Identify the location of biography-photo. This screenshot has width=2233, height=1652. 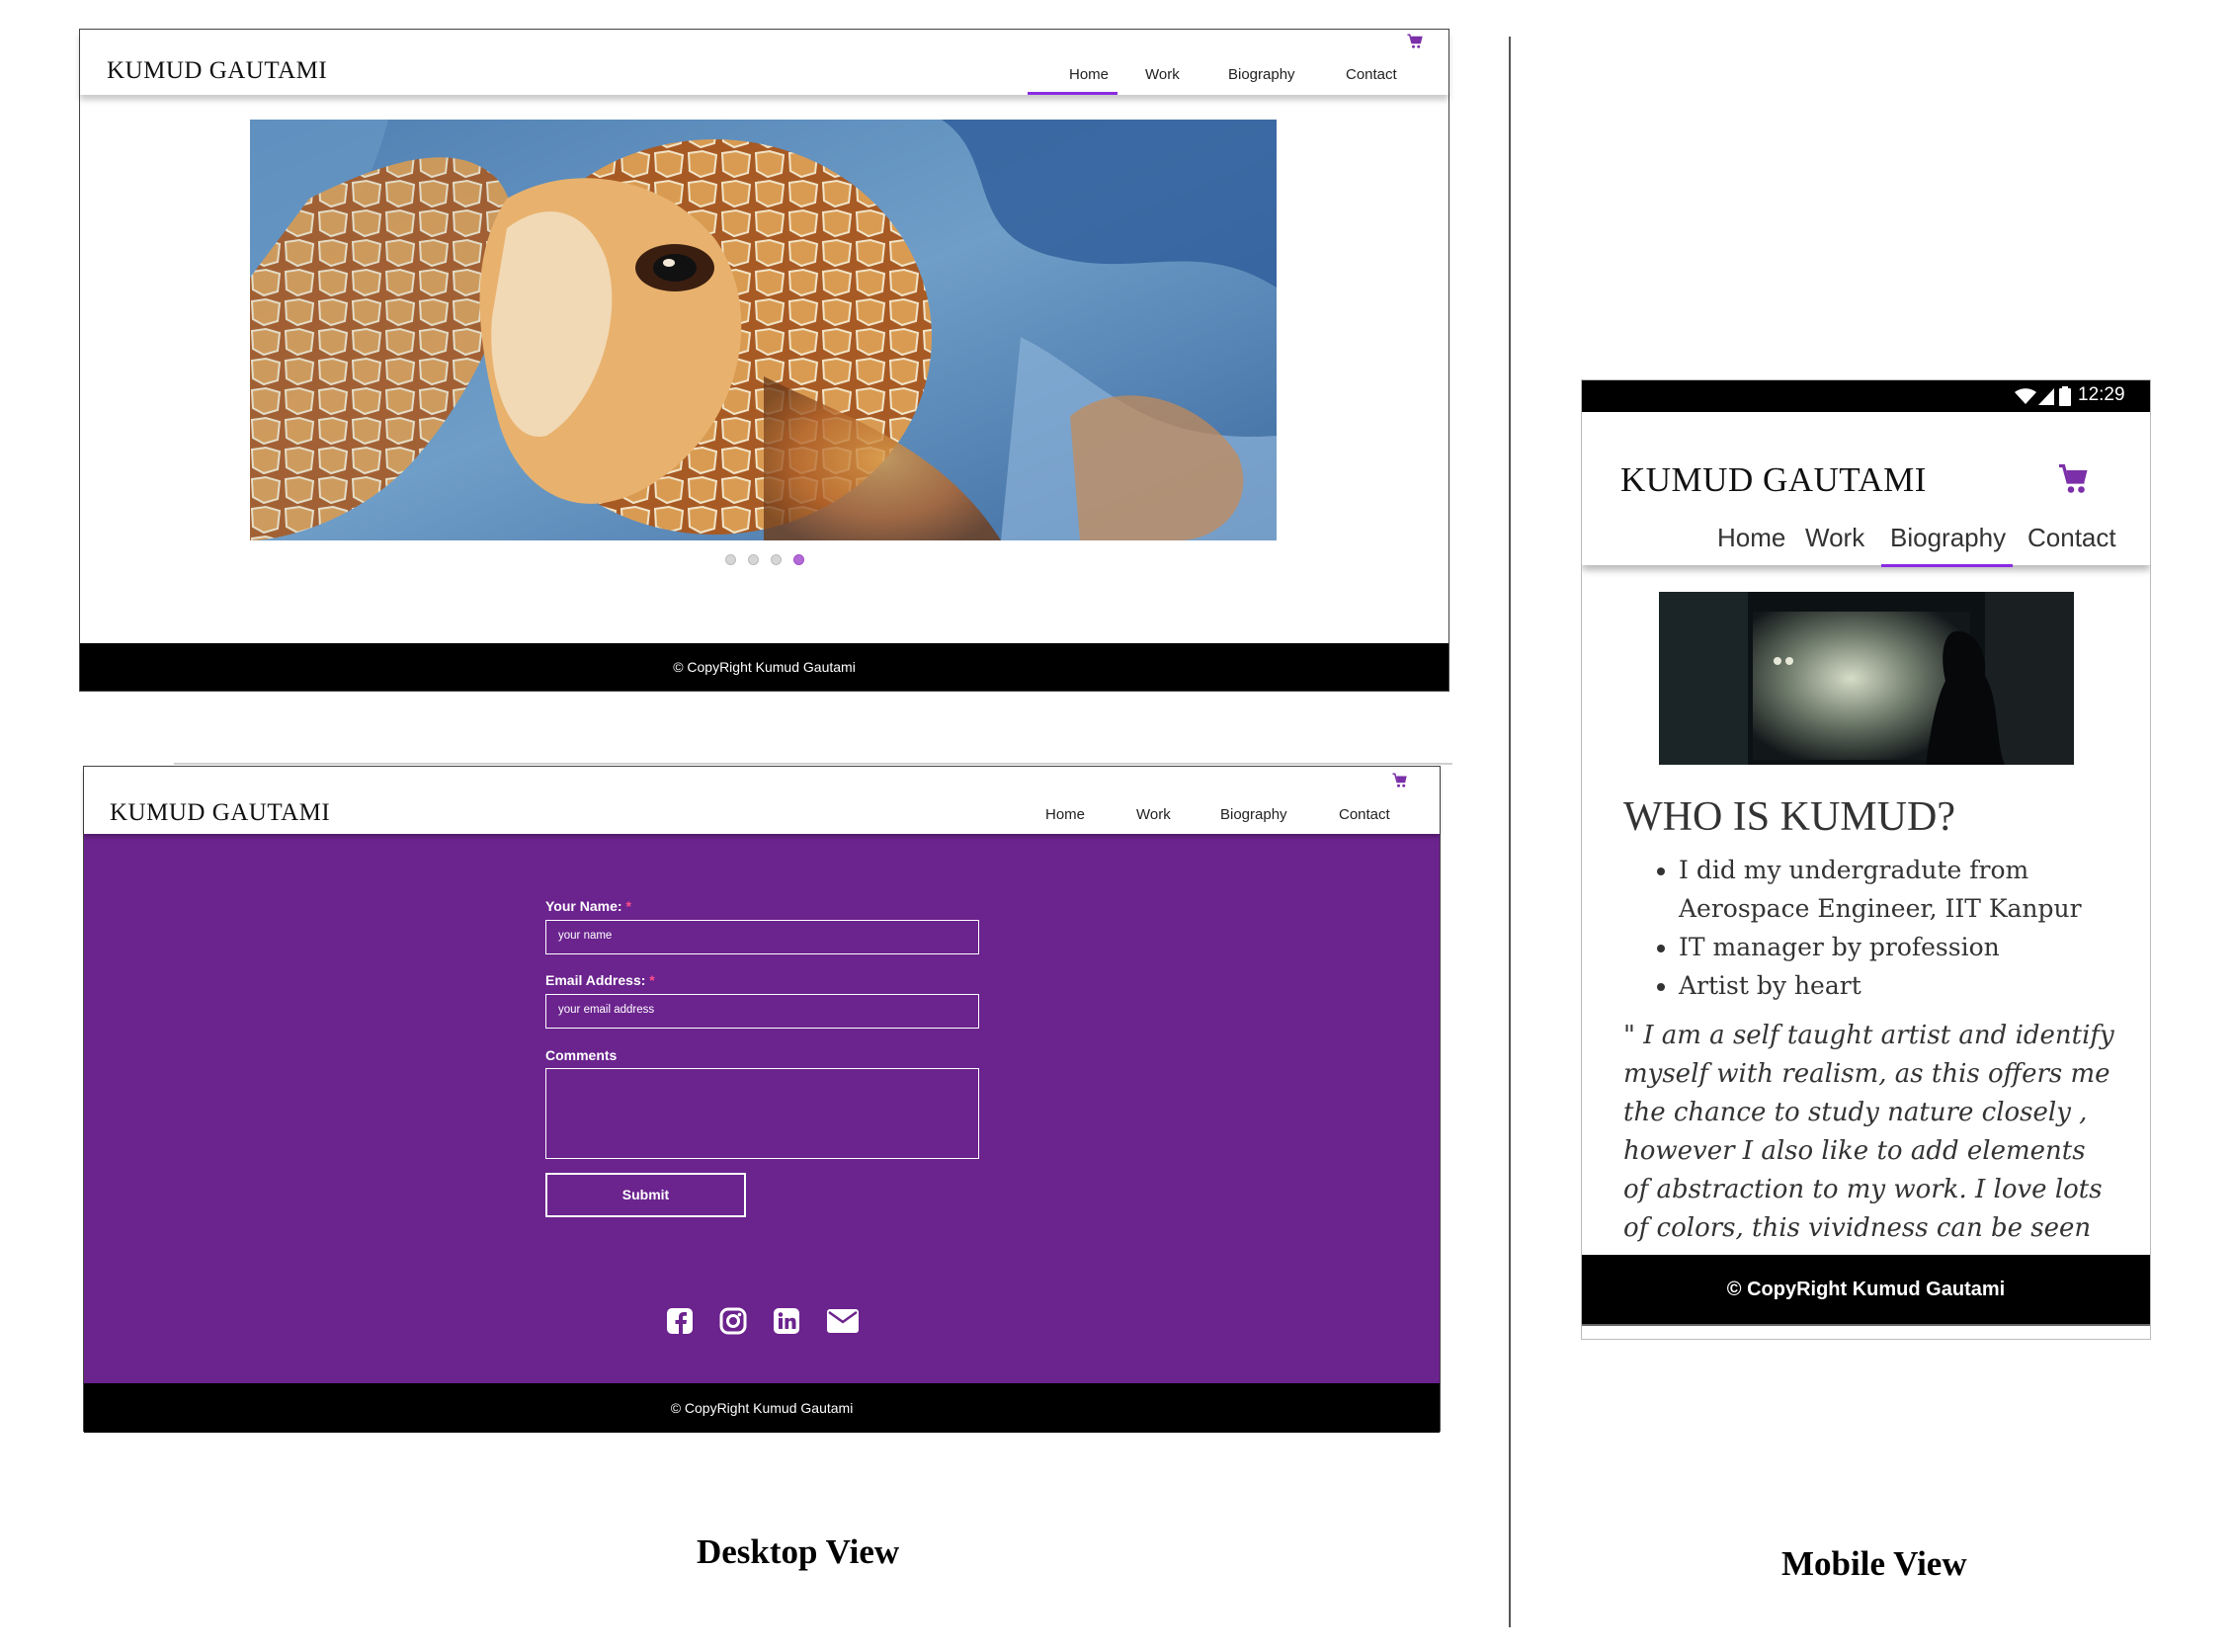
(1866, 678).